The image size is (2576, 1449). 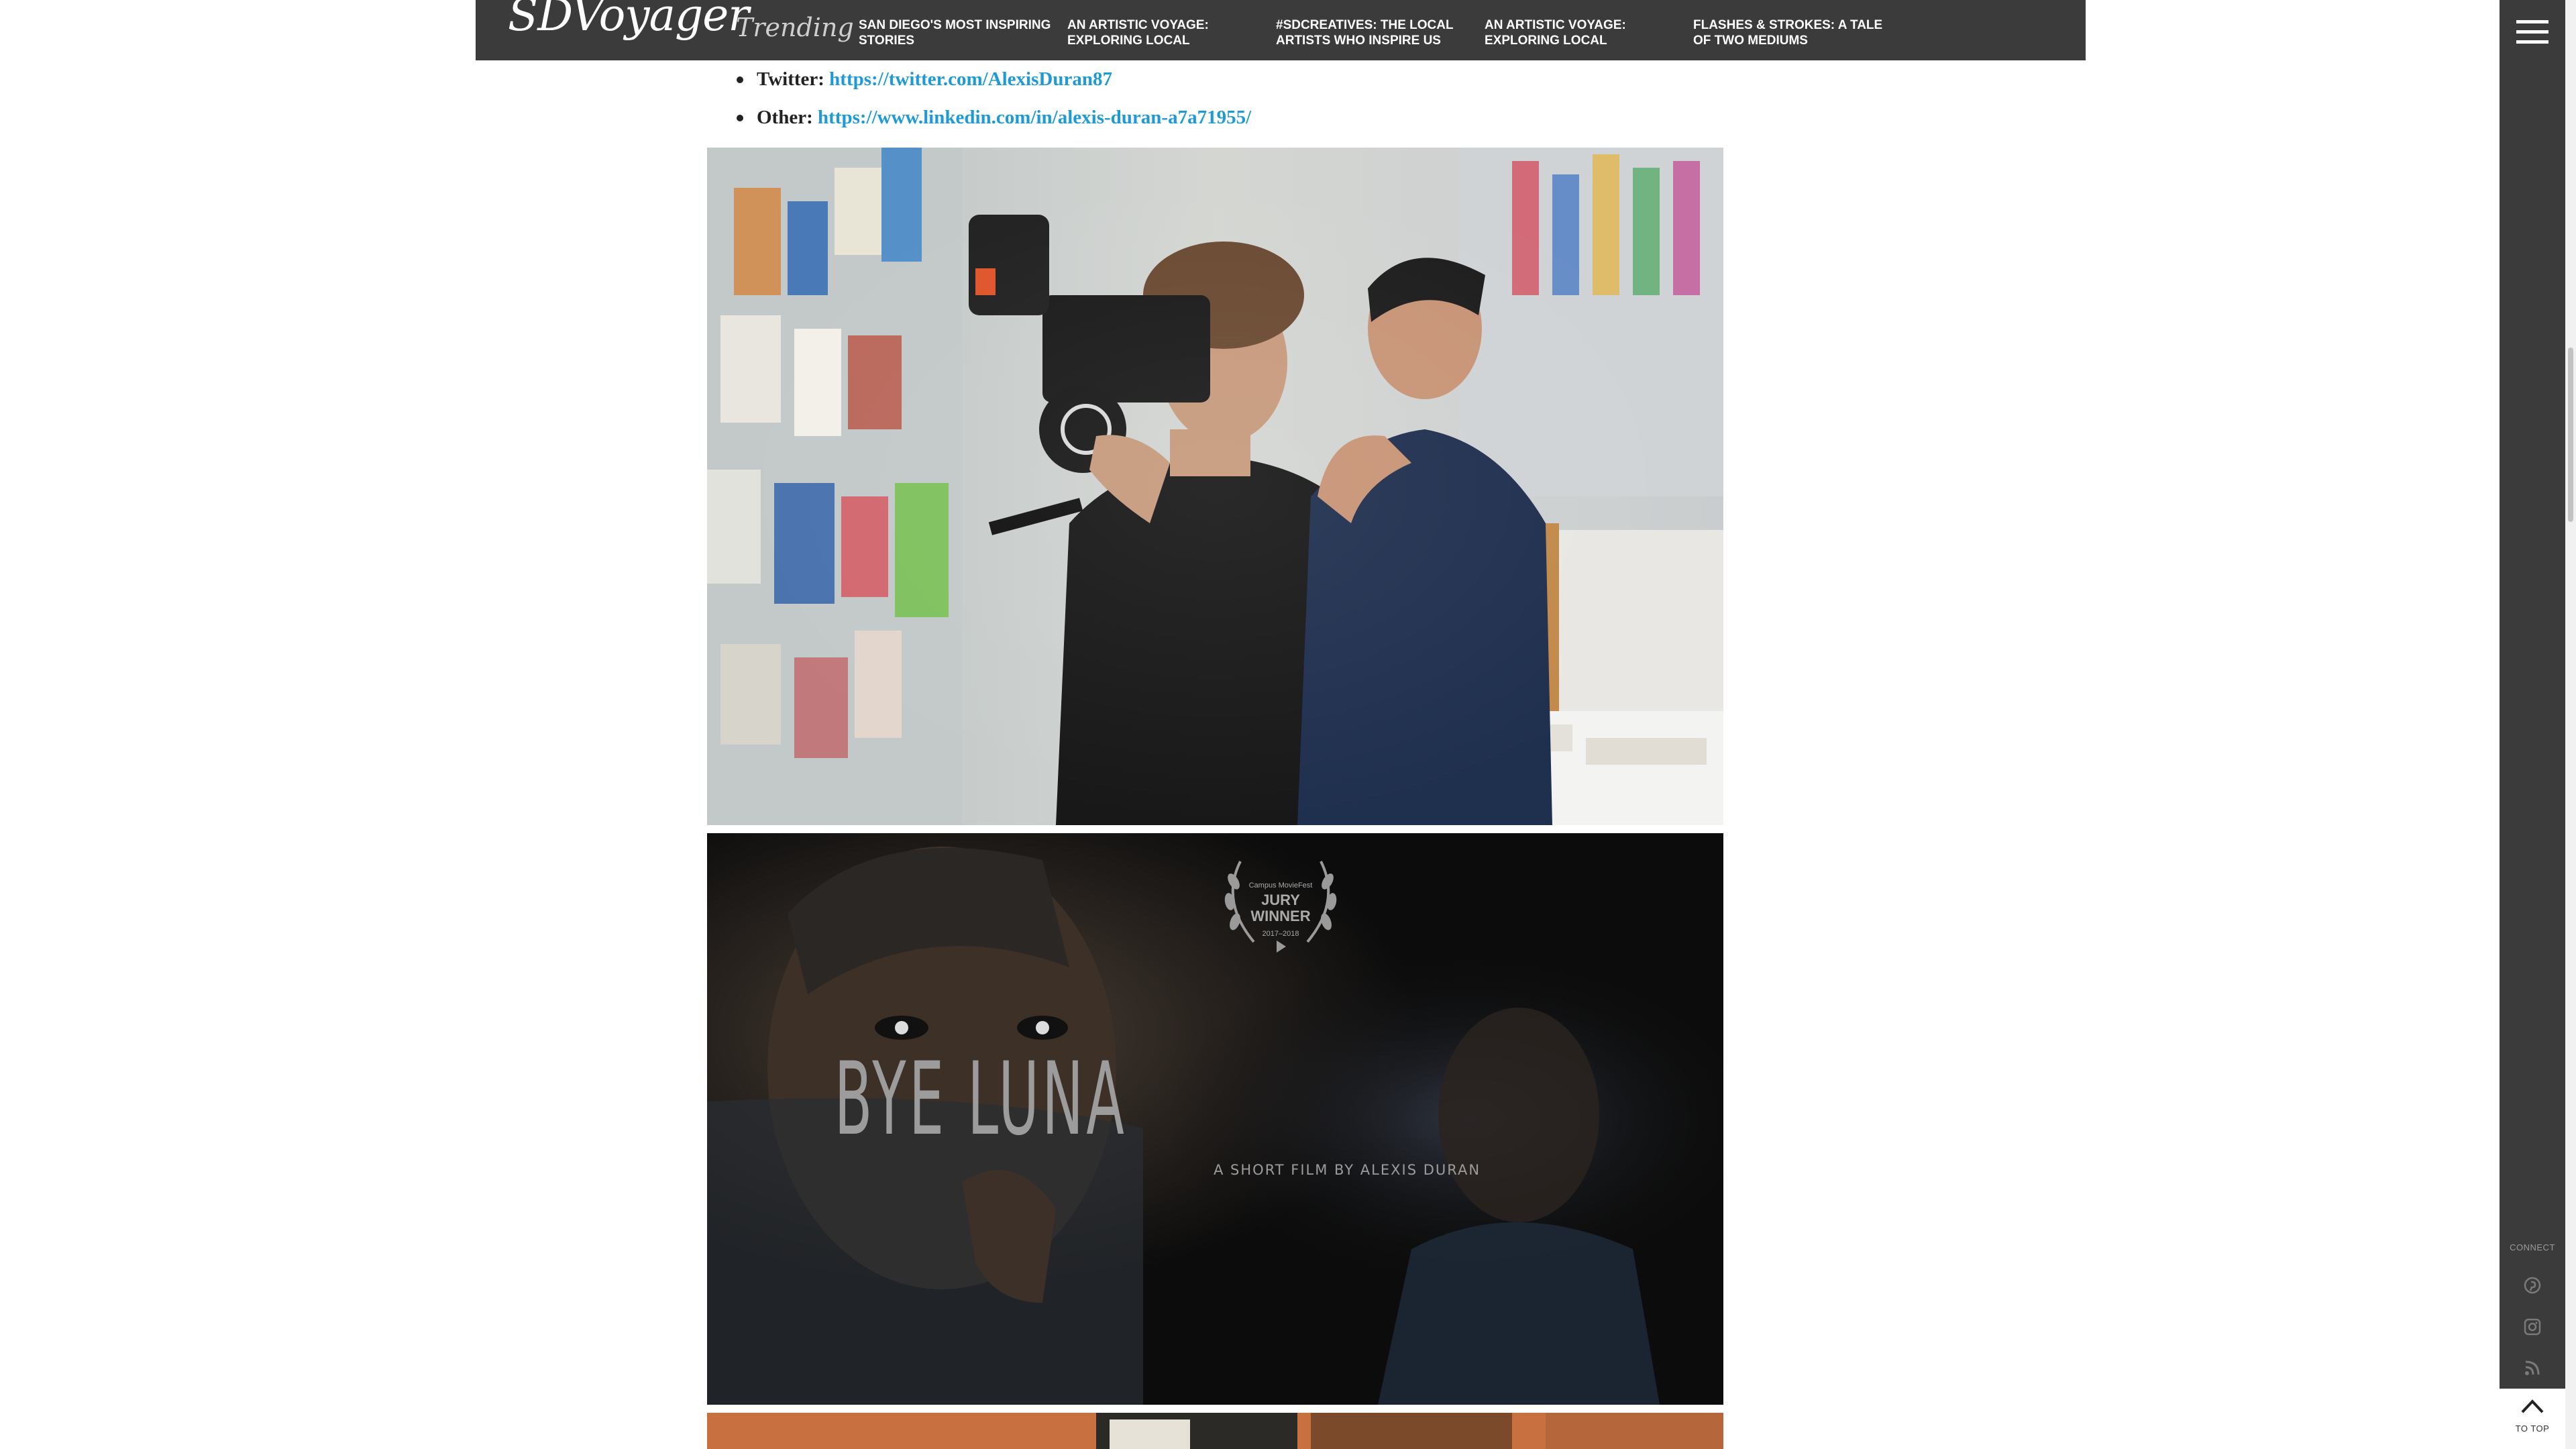 I want to click on poster-subtitle: A SHORT FILM BY ALEXIS DURAN, so click(x=1347, y=1170).